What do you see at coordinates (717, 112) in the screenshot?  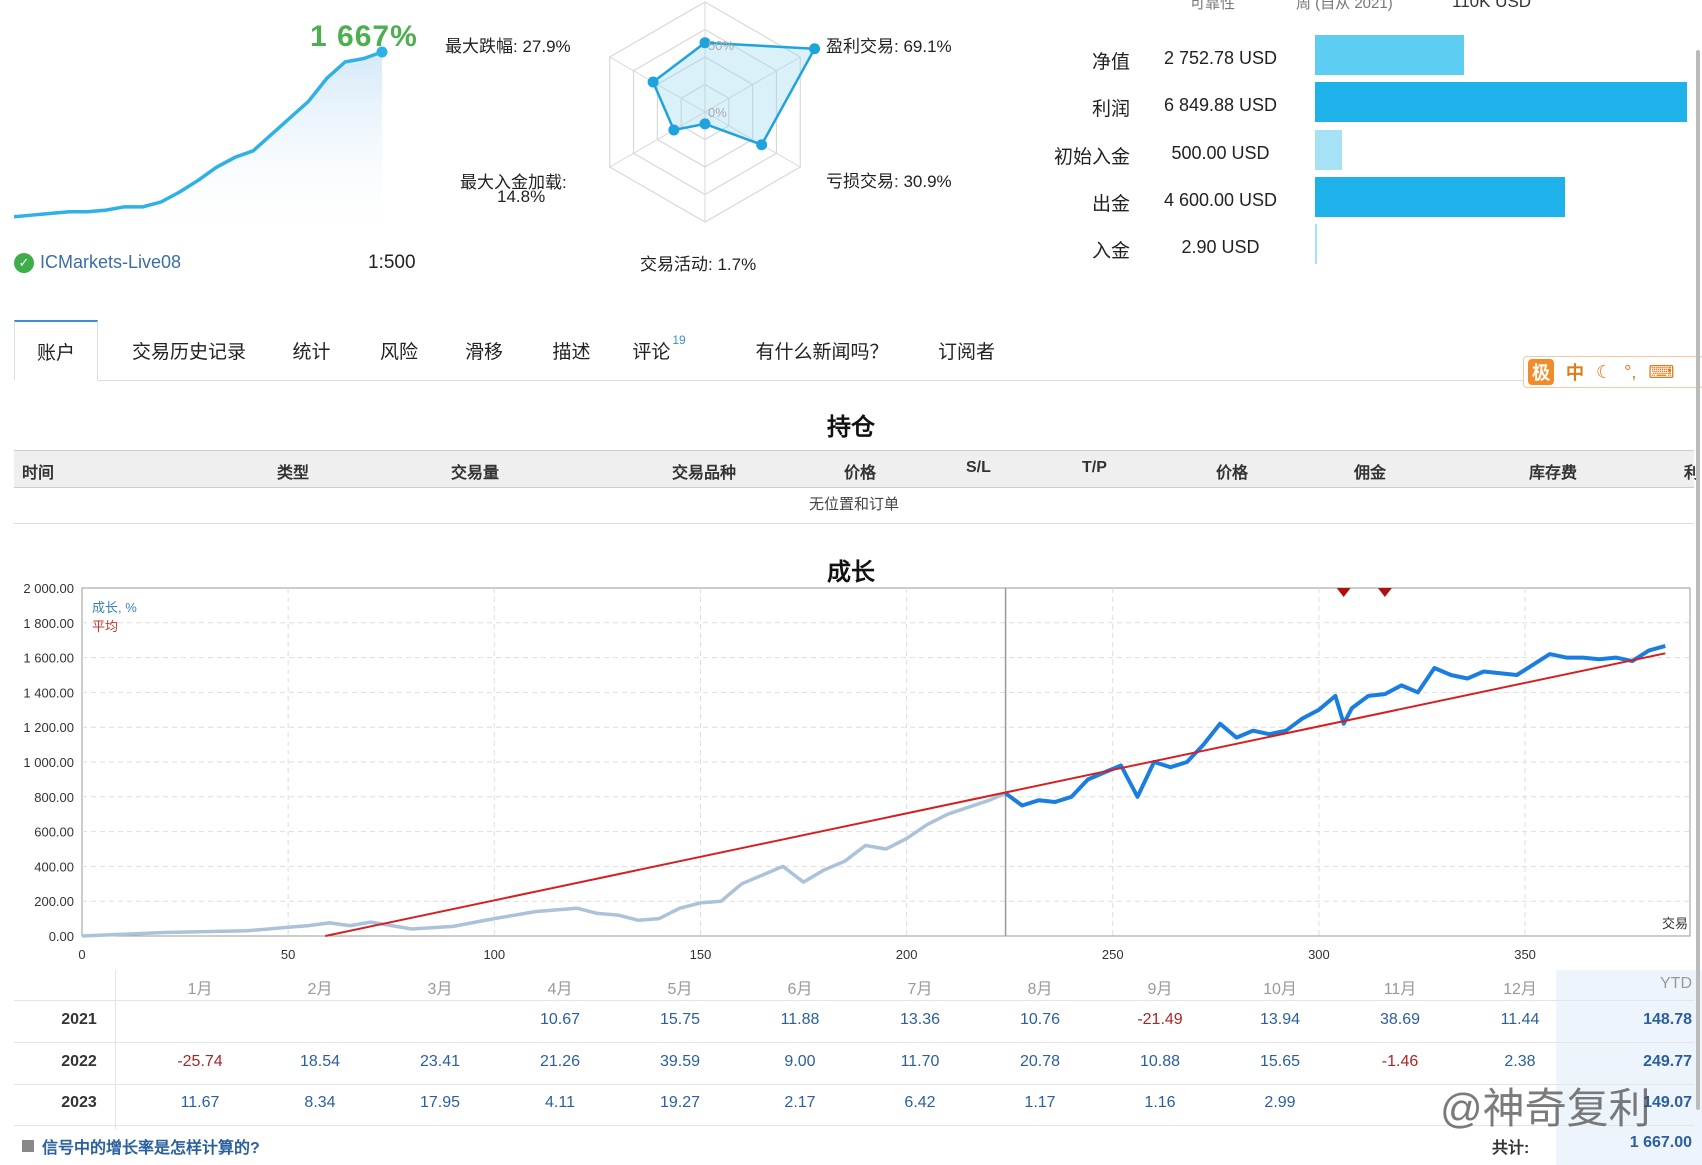 I see `radar-grid-0: 0%` at bounding box center [717, 112].